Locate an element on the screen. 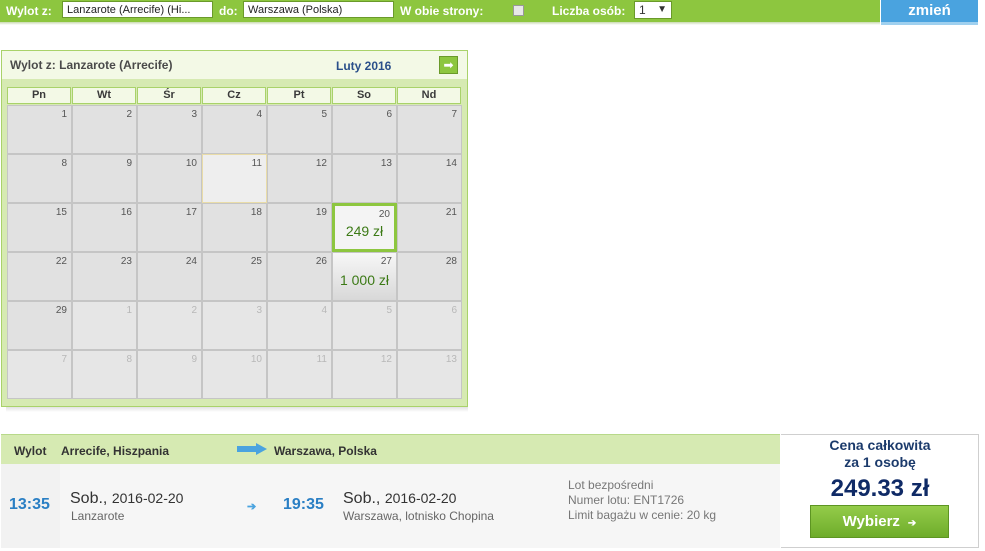 This screenshot has width=985, height=551. day-number: 29 is located at coordinates (61, 310).